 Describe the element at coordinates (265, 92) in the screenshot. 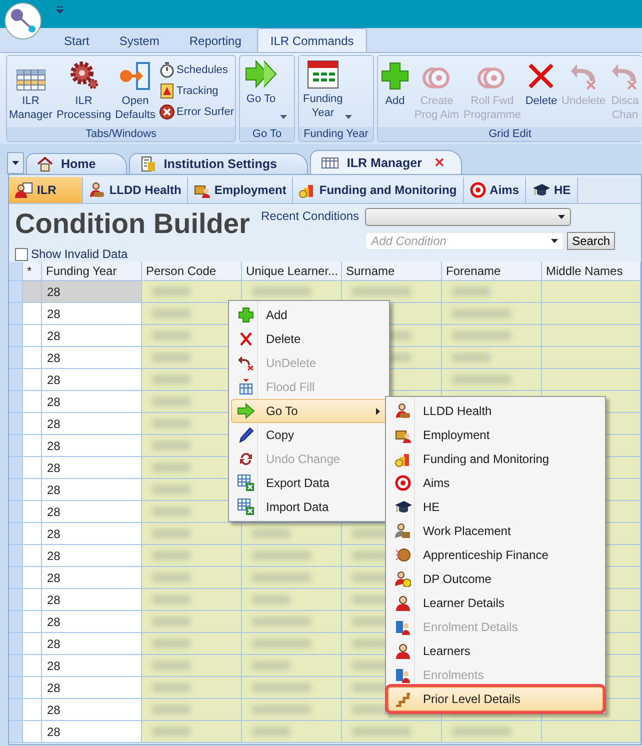

I see `ribbon-split-button: Go To` at that location.